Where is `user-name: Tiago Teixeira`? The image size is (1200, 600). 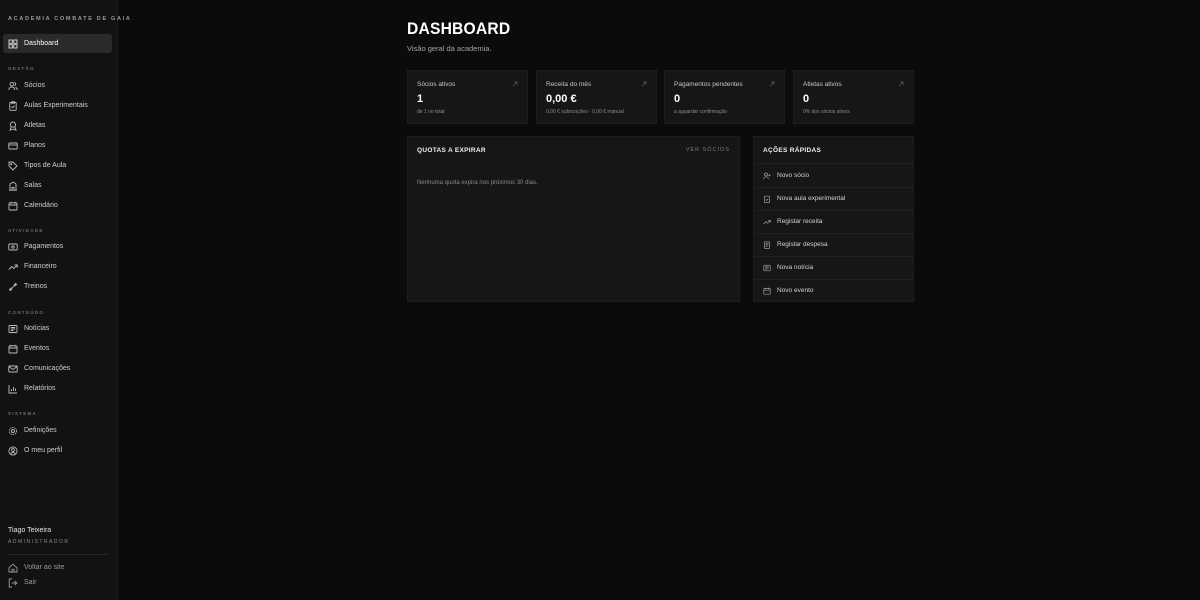
user-name: Tiago Teixeira is located at coordinates (30, 530).